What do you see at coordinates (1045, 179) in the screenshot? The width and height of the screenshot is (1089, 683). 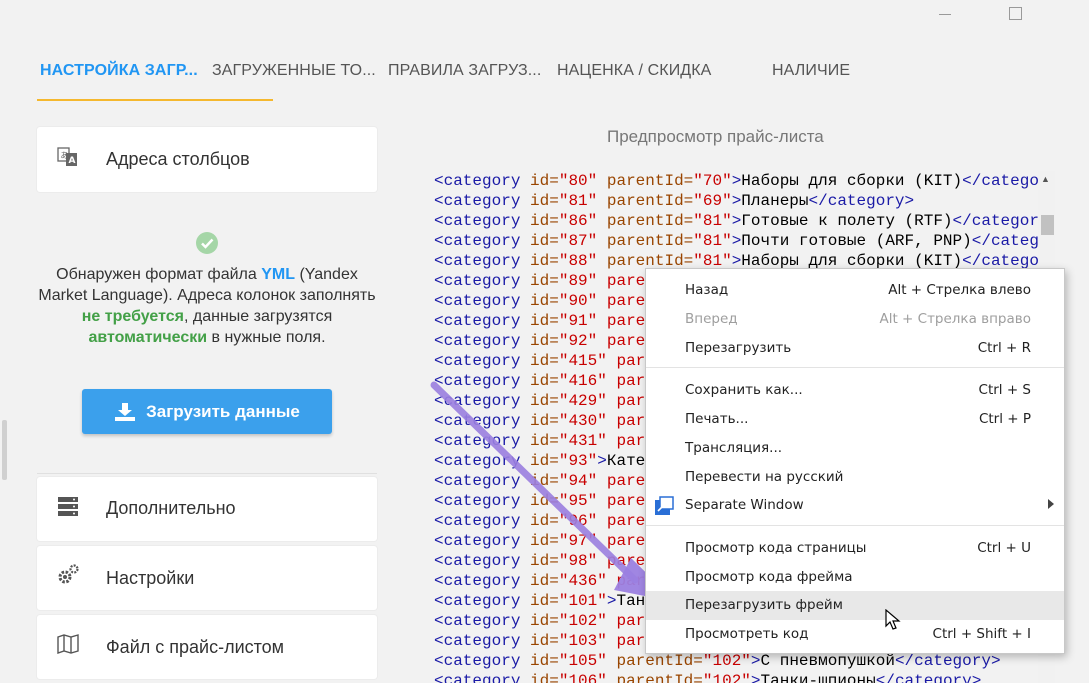 I see `scroll-up-icon: ▲` at bounding box center [1045, 179].